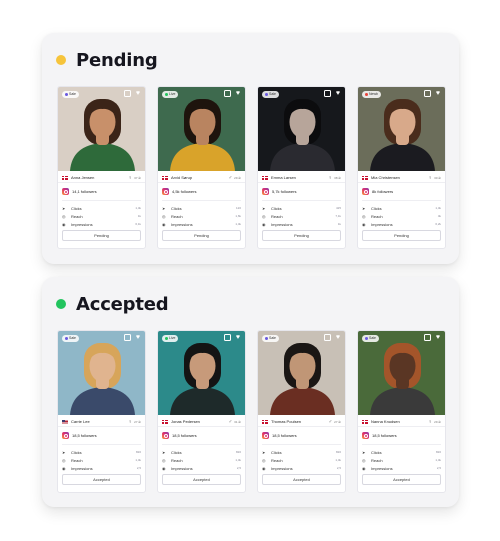 Image resolution: width=500 pixels, height=541 pixels. I want to click on gender-icon: ♂, so click(230, 177).